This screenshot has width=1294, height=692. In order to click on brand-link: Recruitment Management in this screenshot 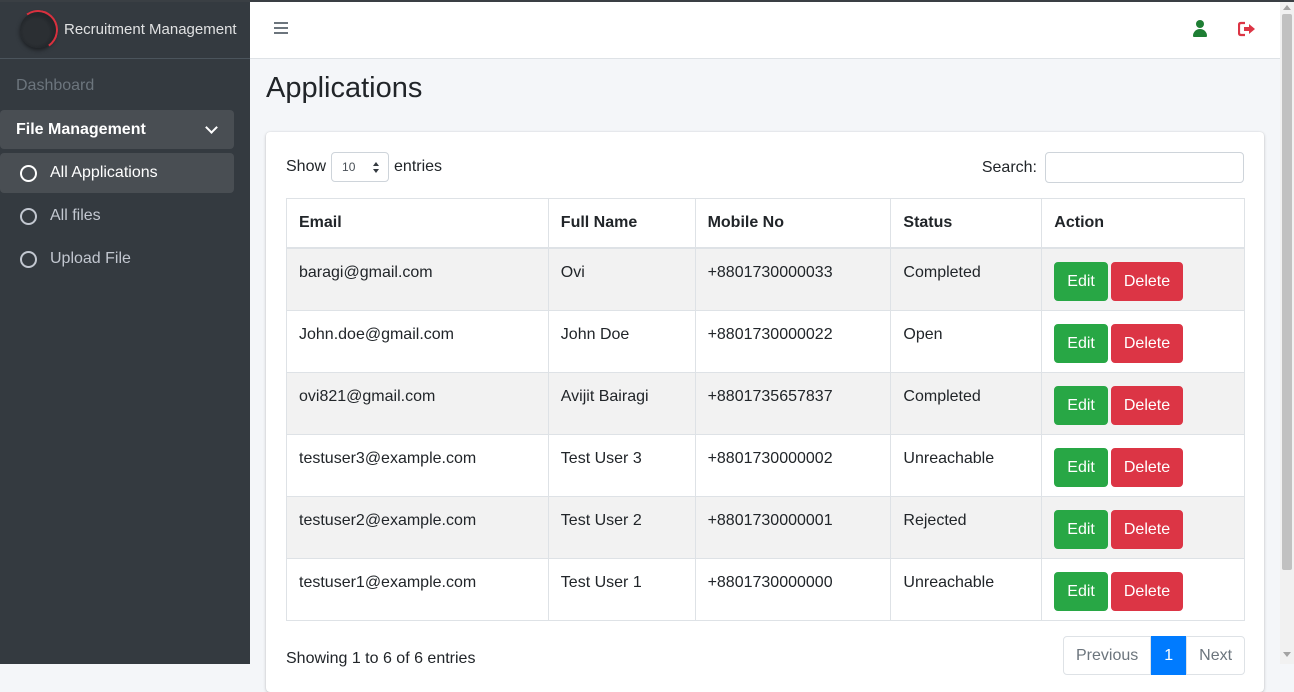, I will do `click(125, 29)`.